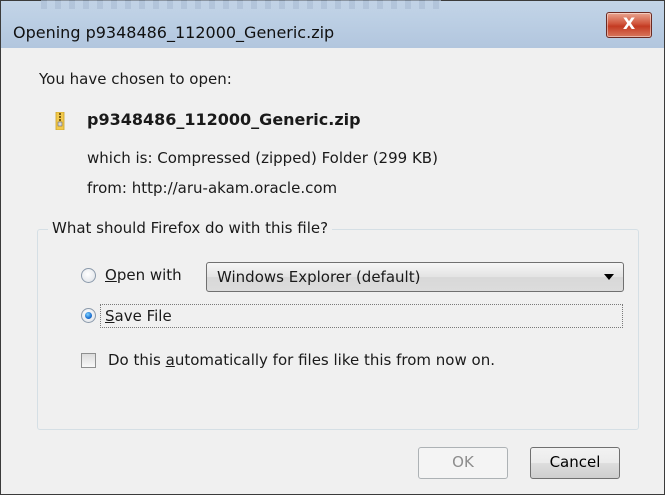  What do you see at coordinates (88, 360) in the screenshot?
I see `auto-action-checkbox` at bounding box center [88, 360].